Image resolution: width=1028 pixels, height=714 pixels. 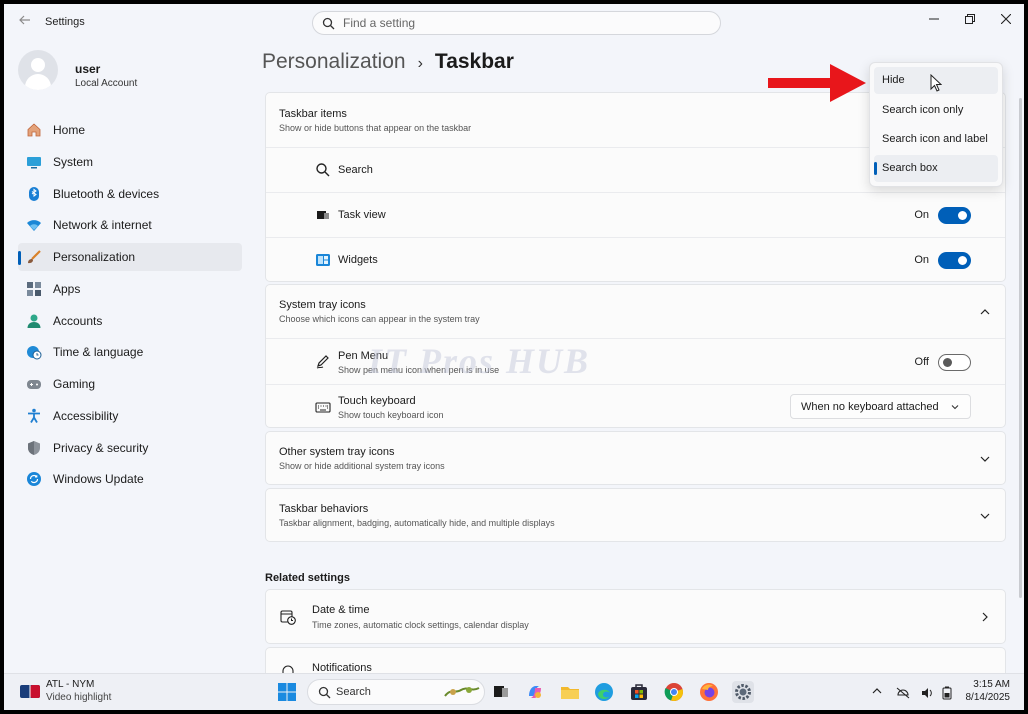 I want to click on red-arrow-annotation, so click(x=817, y=83).